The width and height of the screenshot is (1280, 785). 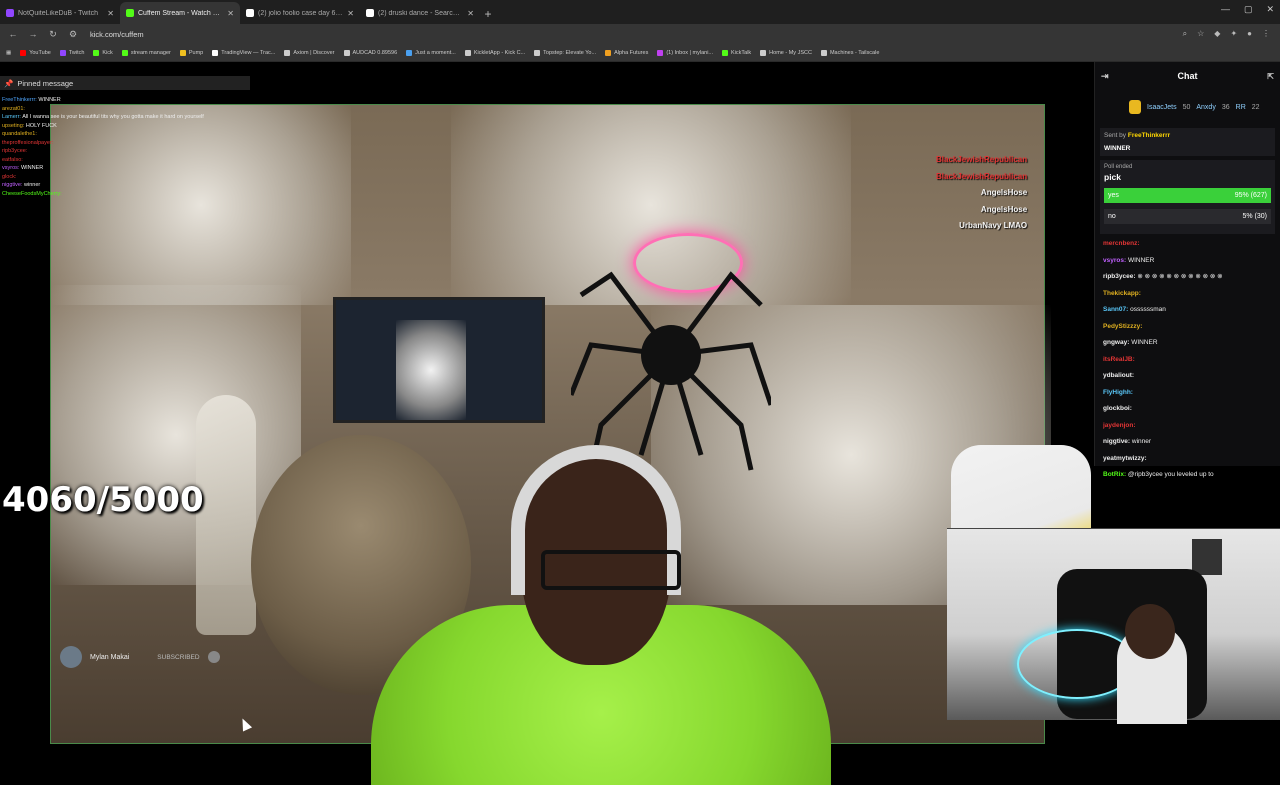 I want to click on chat-username: yeatmytwizzy:, so click(x=1125, y=458).